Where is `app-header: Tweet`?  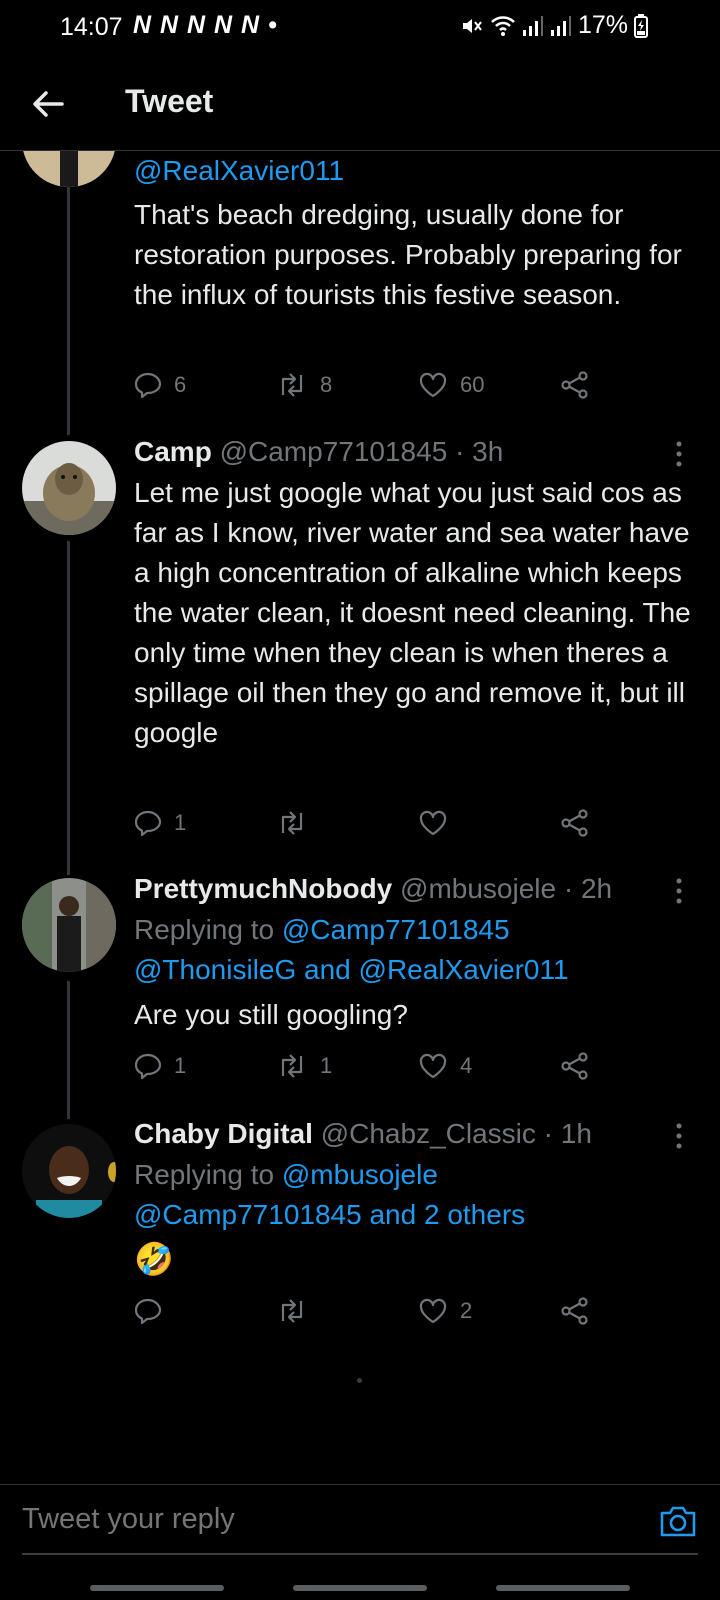
app-header: Tweet is located at coordinates (360, 103).